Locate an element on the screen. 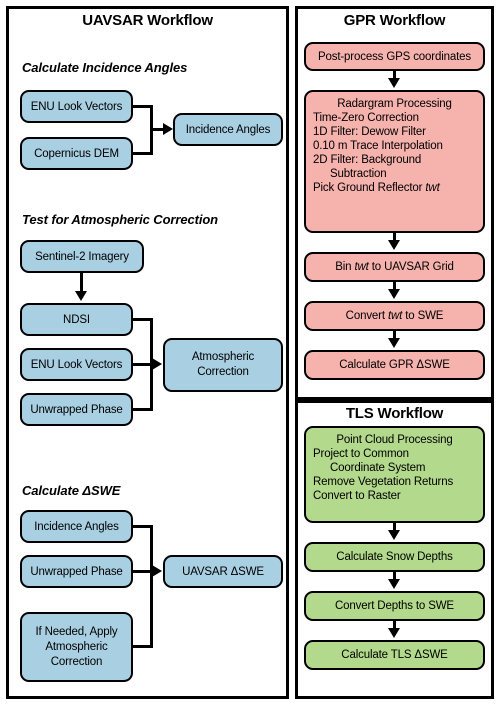  node-label: Atmospheric Correction is located at coordinates (223, 364).